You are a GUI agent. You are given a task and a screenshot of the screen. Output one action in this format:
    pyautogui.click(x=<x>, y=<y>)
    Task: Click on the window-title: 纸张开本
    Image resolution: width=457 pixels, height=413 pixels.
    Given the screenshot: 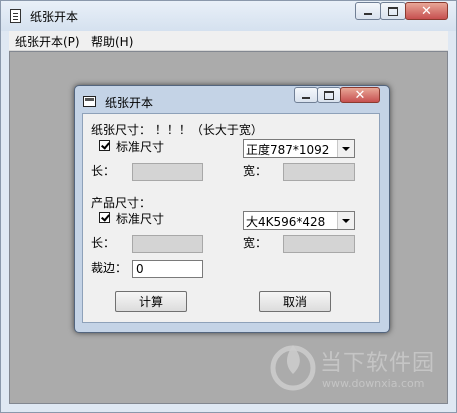 What is the action you would take?
    pyautogui.click(x=54, y=17)
    